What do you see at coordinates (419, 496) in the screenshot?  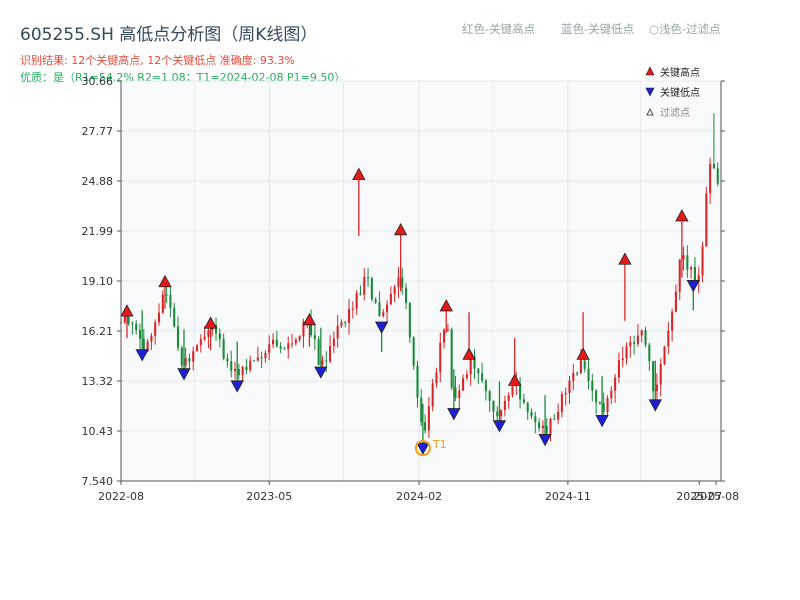 I see `x-tick-label: 2024-02` at bounding box center [419, 496].